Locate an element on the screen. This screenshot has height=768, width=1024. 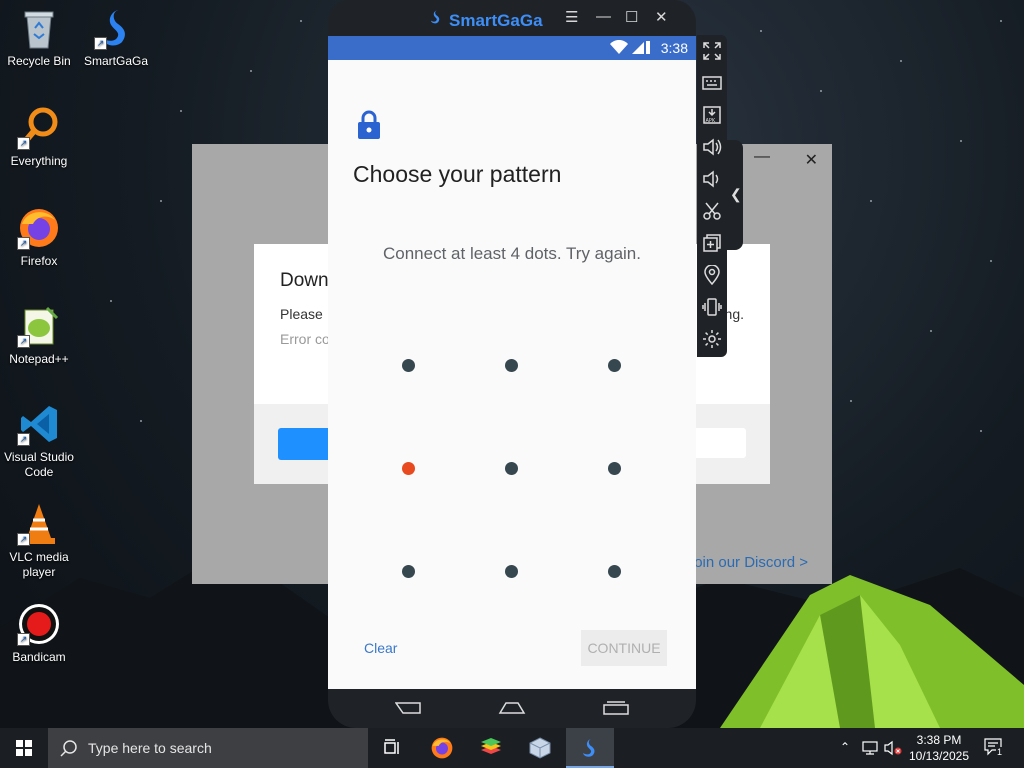
android-nav-bar is located at coordinates (512, 708).